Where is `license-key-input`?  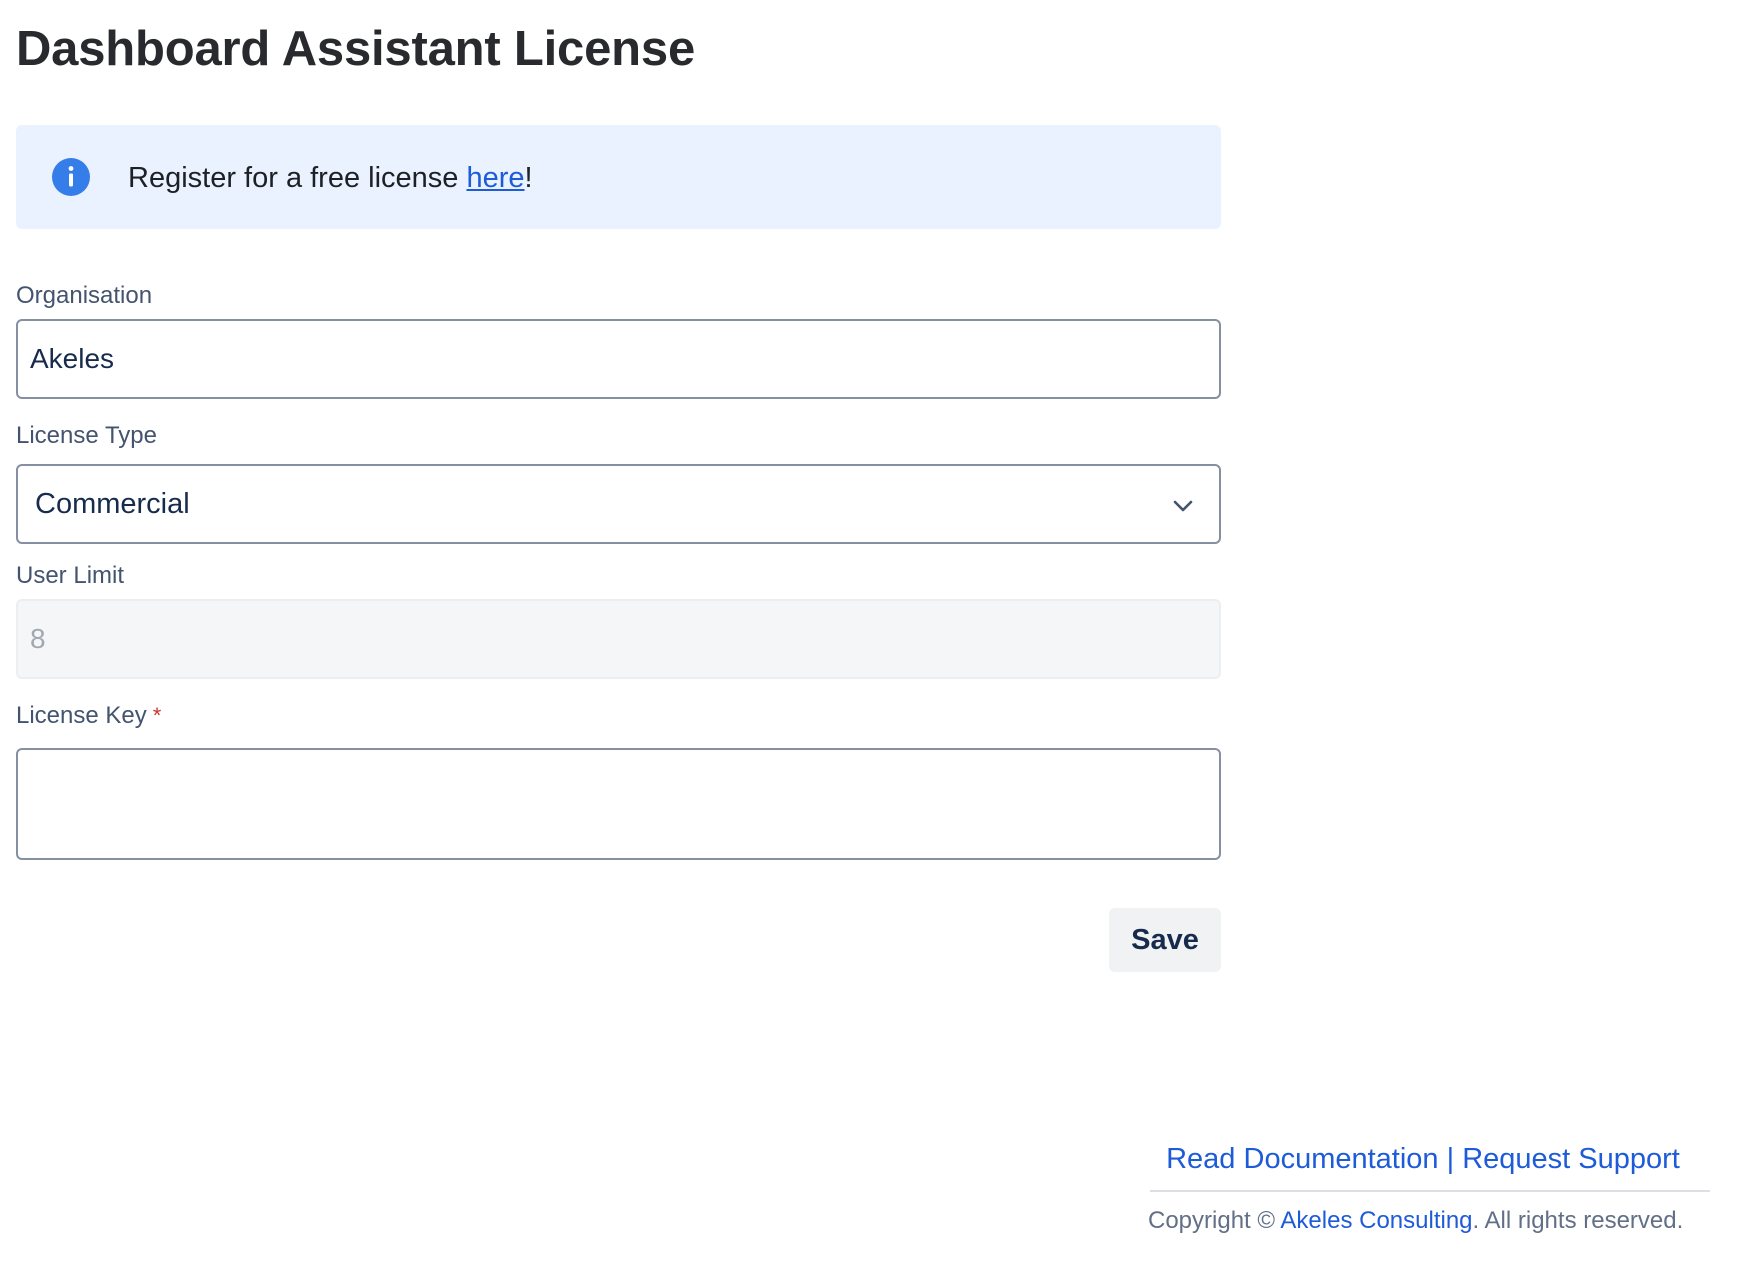
license-key-input is located at coordinates (618, 804).